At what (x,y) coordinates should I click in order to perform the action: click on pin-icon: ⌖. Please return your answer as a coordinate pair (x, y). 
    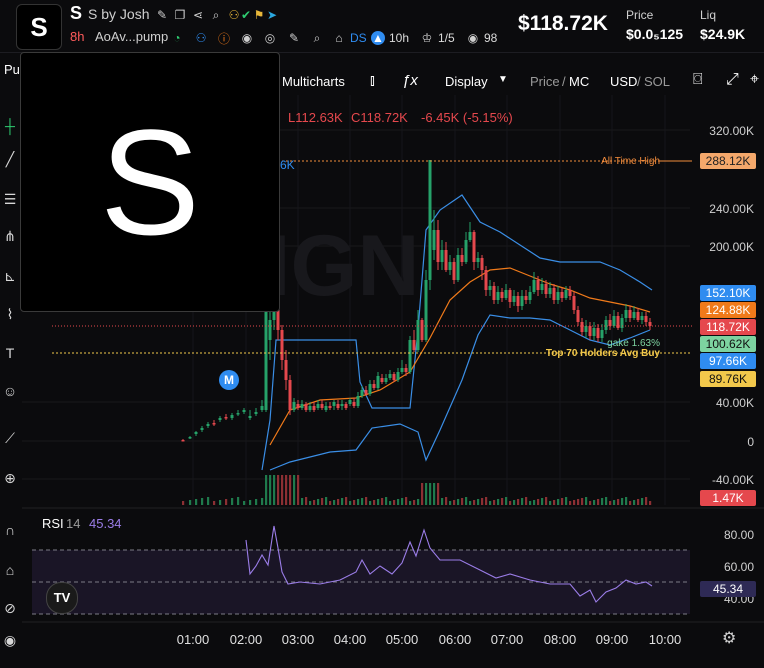
    Looking at the image, I should click on (754, 80).